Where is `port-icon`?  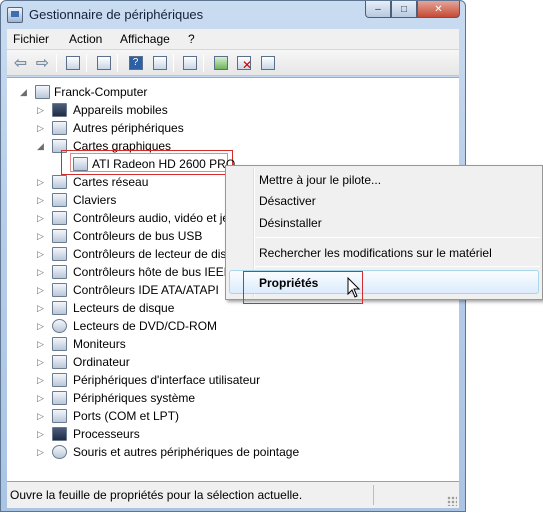 port-icon is located at coordinates (59, 416).